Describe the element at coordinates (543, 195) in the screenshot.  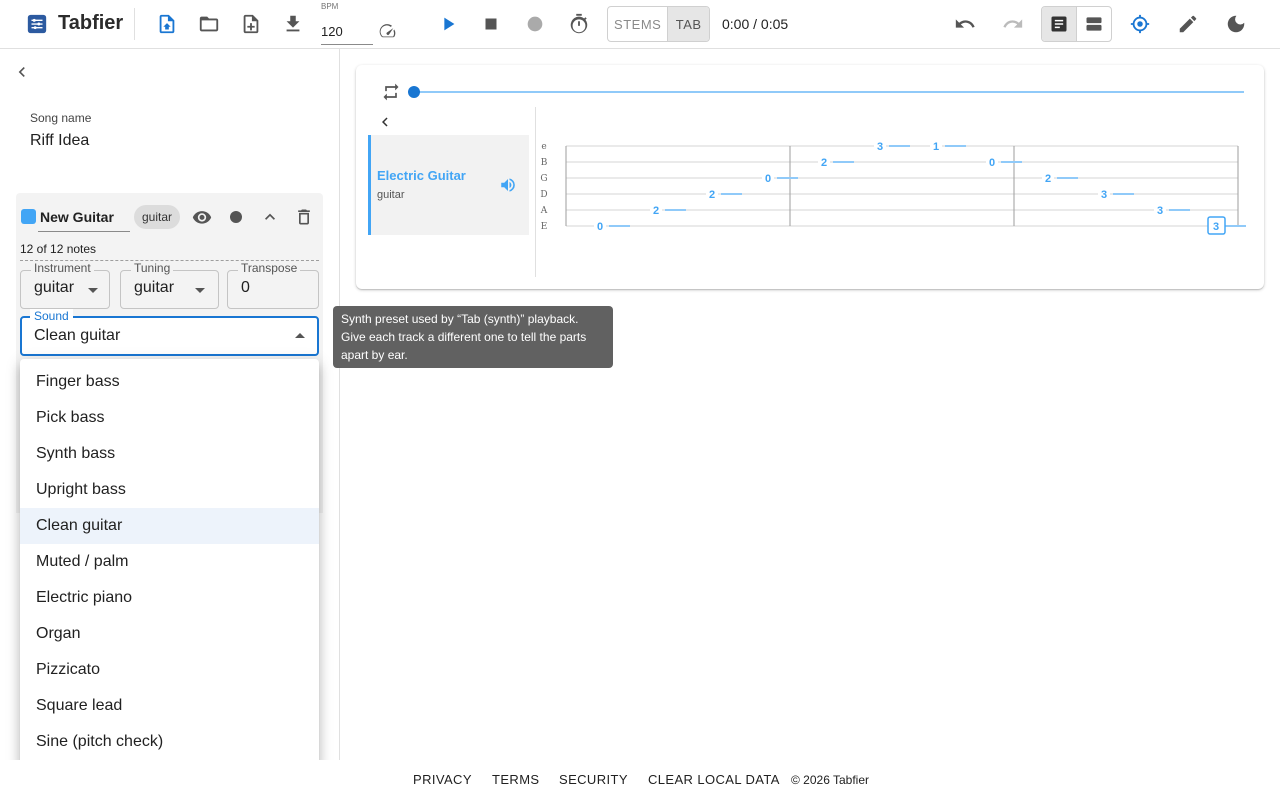
I see `string-name-label: D` at that location.